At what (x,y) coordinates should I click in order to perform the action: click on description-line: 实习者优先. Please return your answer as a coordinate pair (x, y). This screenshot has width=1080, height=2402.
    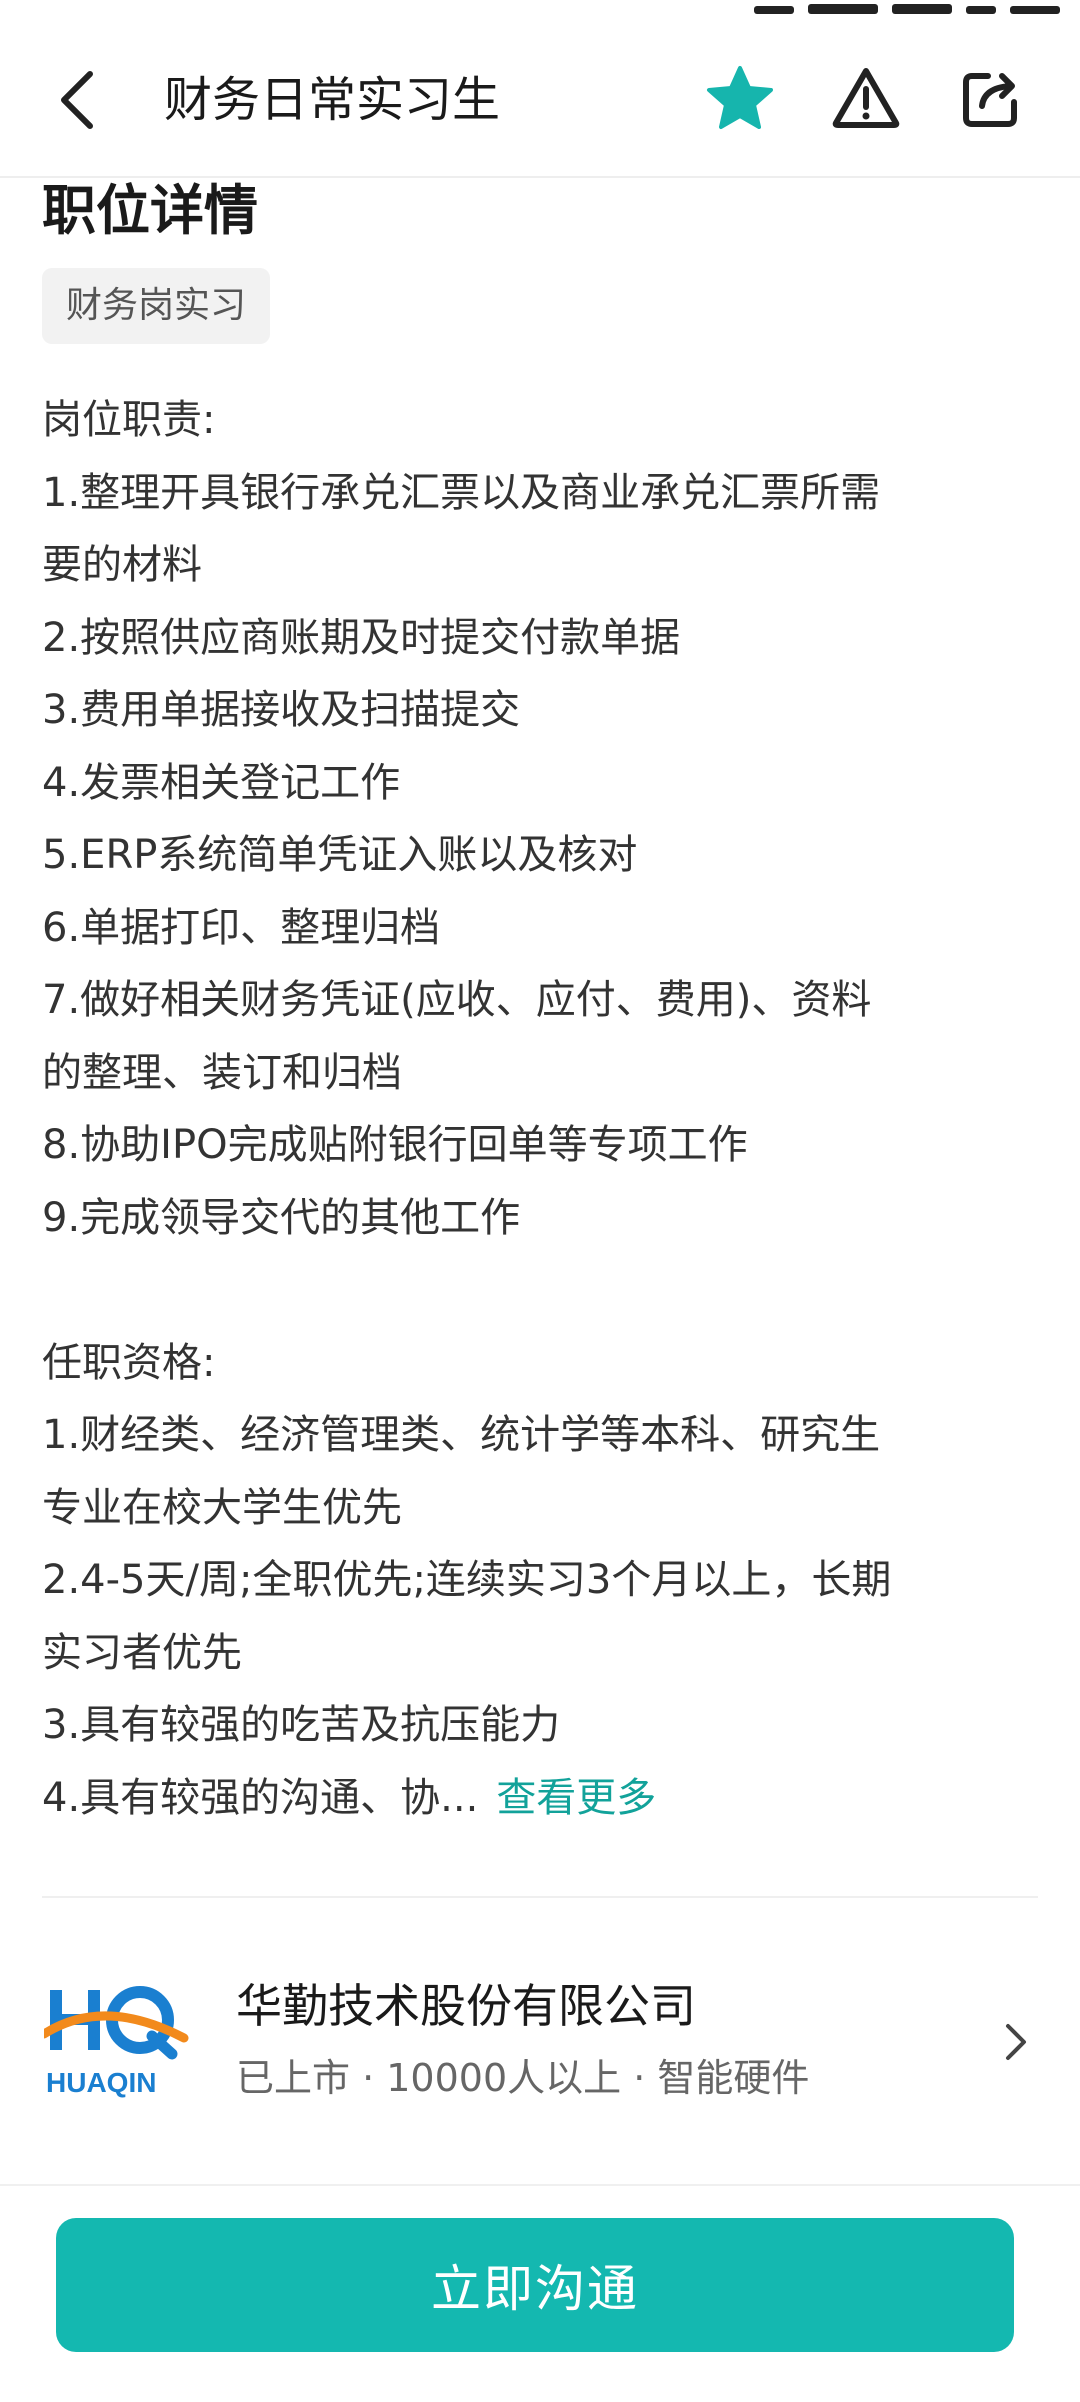
    Looking at the image, I should click on (142, 1652).